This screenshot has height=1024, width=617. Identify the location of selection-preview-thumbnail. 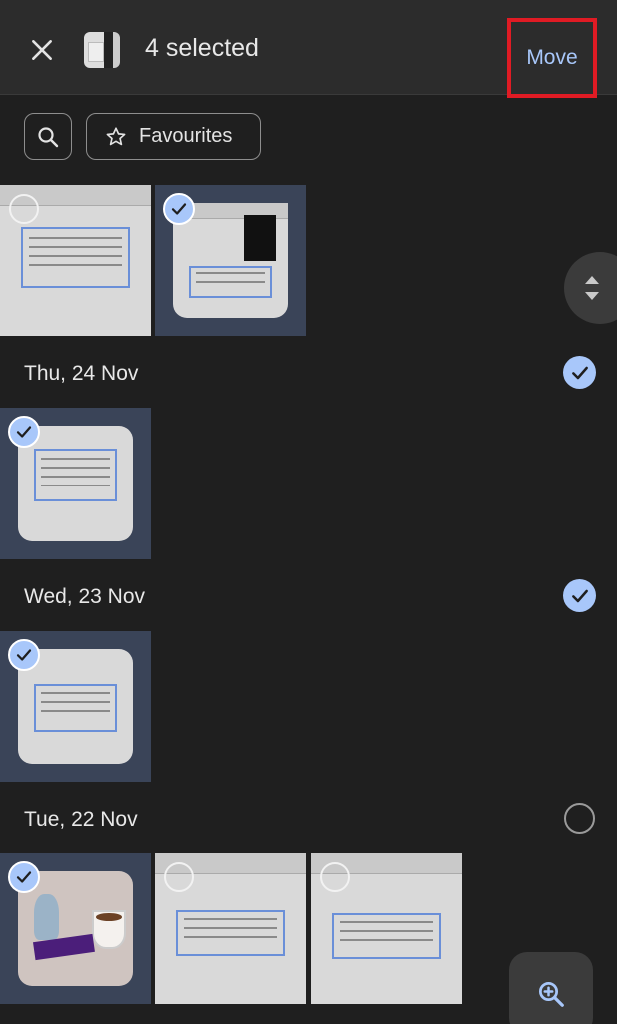
(102, 50).